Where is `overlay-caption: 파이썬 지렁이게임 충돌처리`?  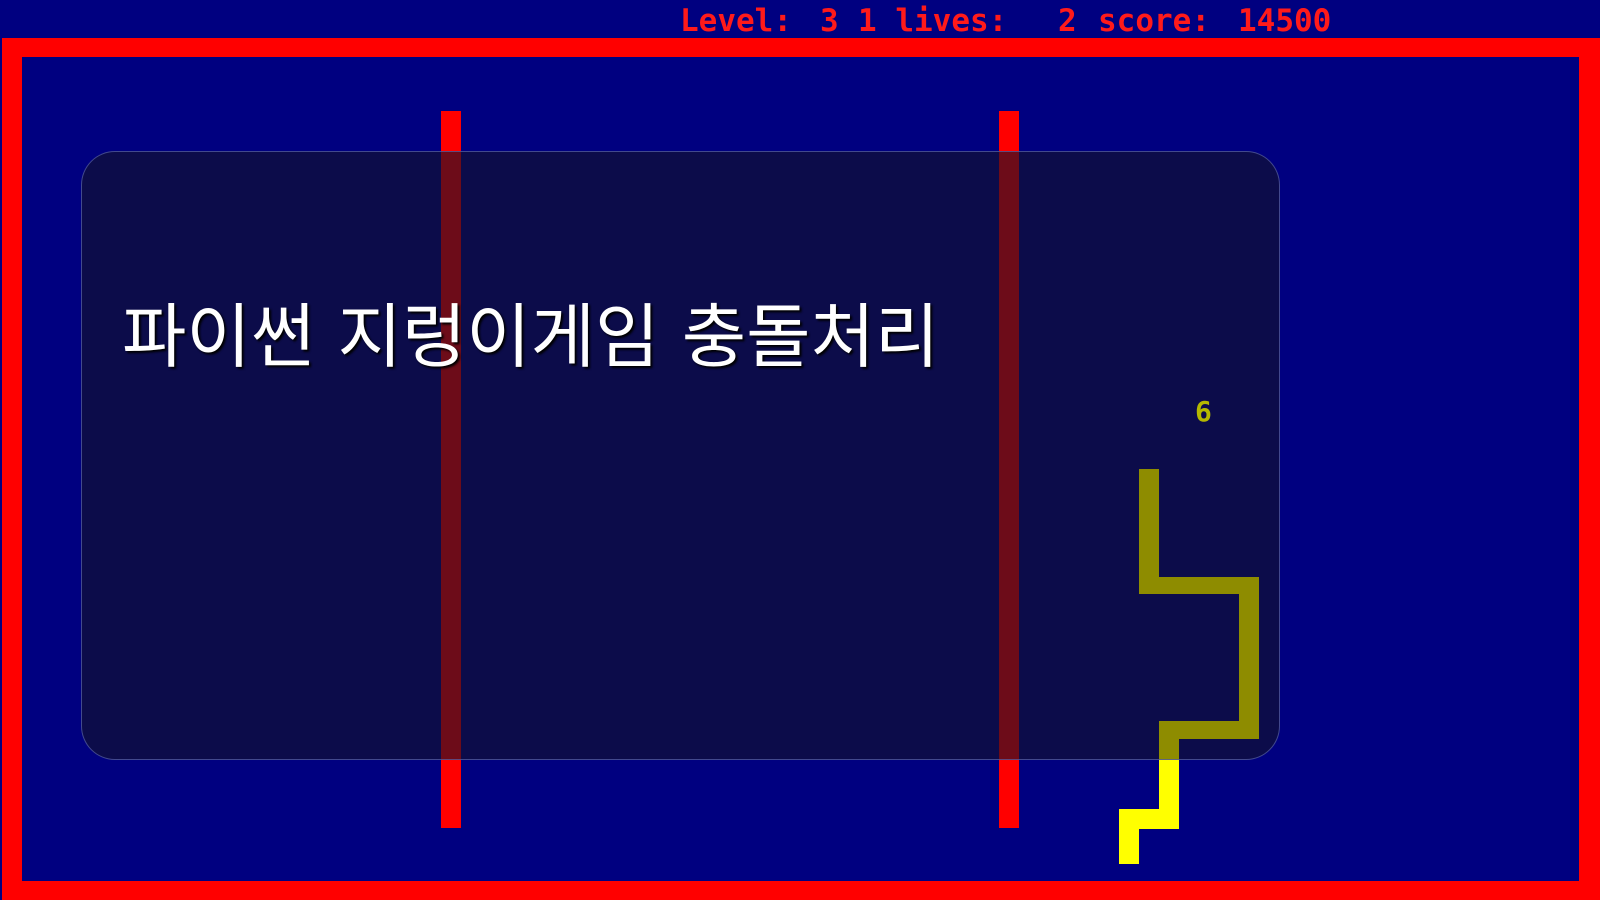 overlay-caption: 파이썬 지렁이게임 충돌처리 is located at coordinates (531, 337).